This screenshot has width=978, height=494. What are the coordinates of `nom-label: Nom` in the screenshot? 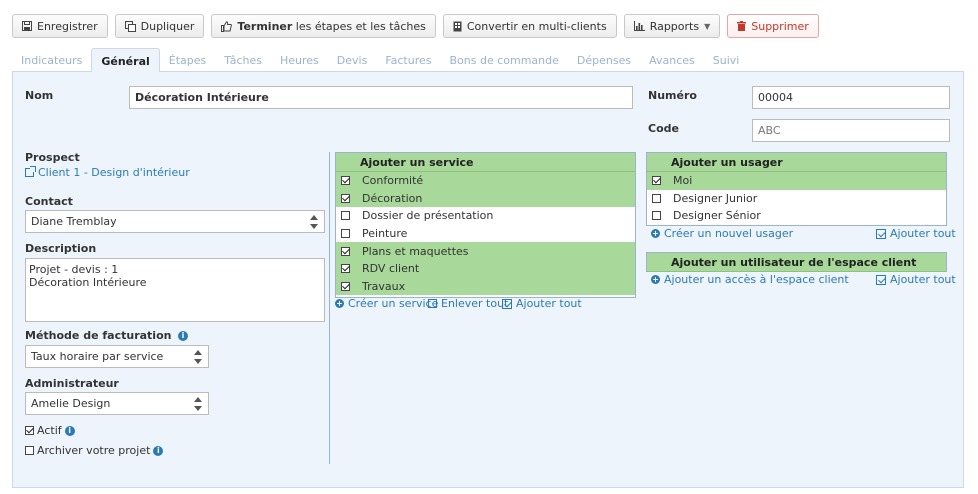 It's located at (39, 95).